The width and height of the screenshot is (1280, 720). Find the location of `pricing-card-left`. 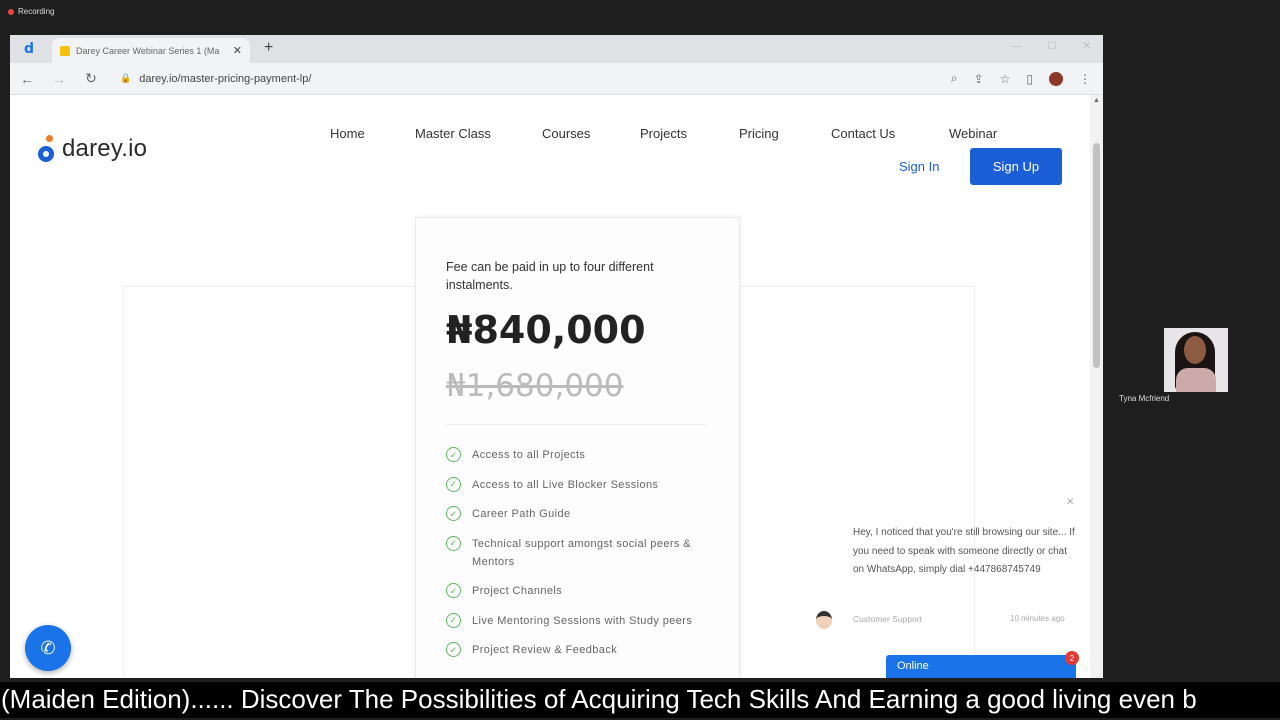

pricing-card-left is located at coordinates (273, 482).